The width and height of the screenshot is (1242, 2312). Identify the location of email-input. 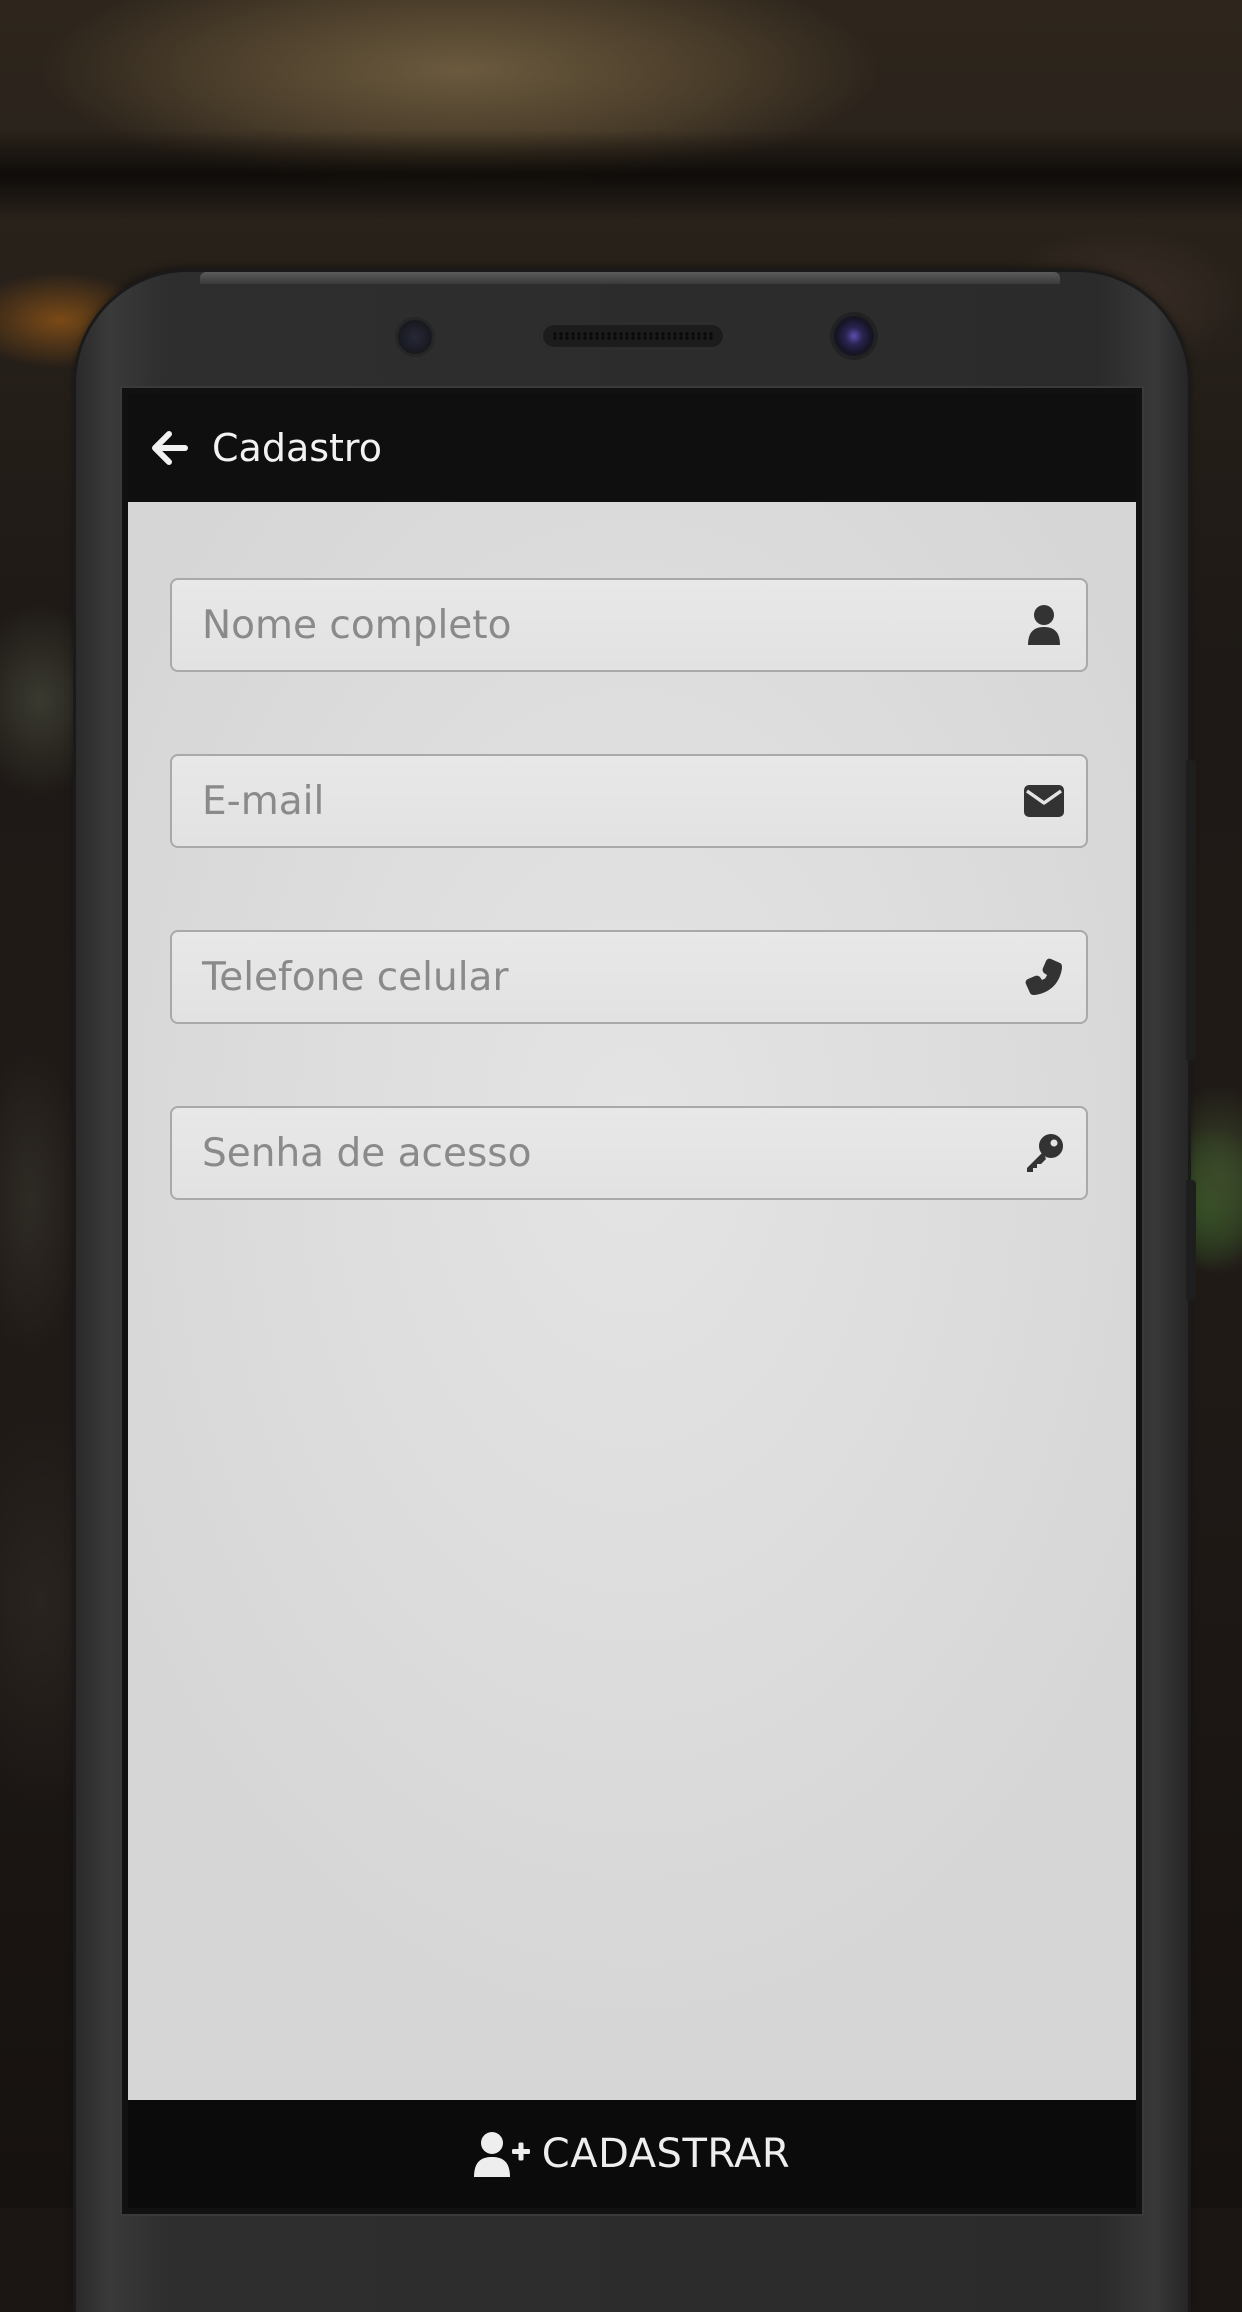
(597, 801).